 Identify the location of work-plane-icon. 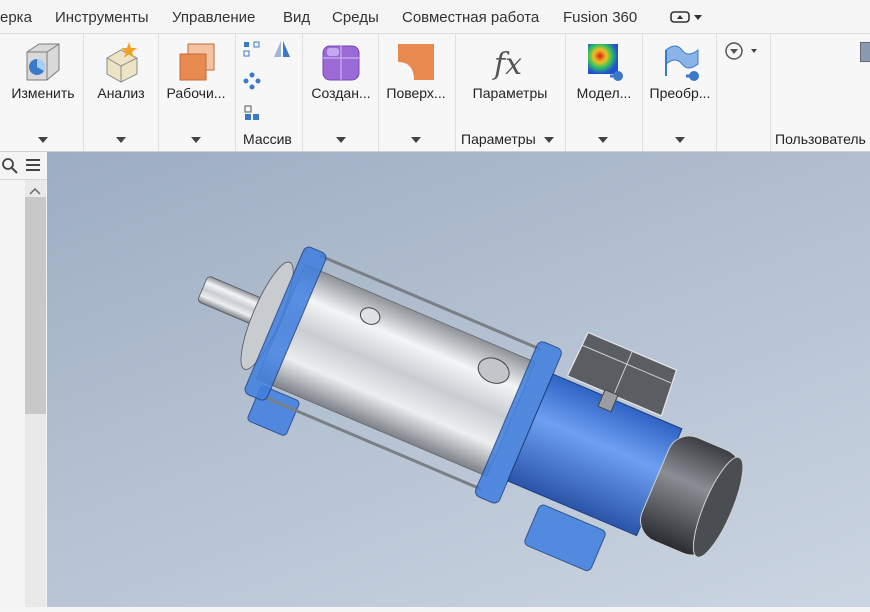
(196, 62).